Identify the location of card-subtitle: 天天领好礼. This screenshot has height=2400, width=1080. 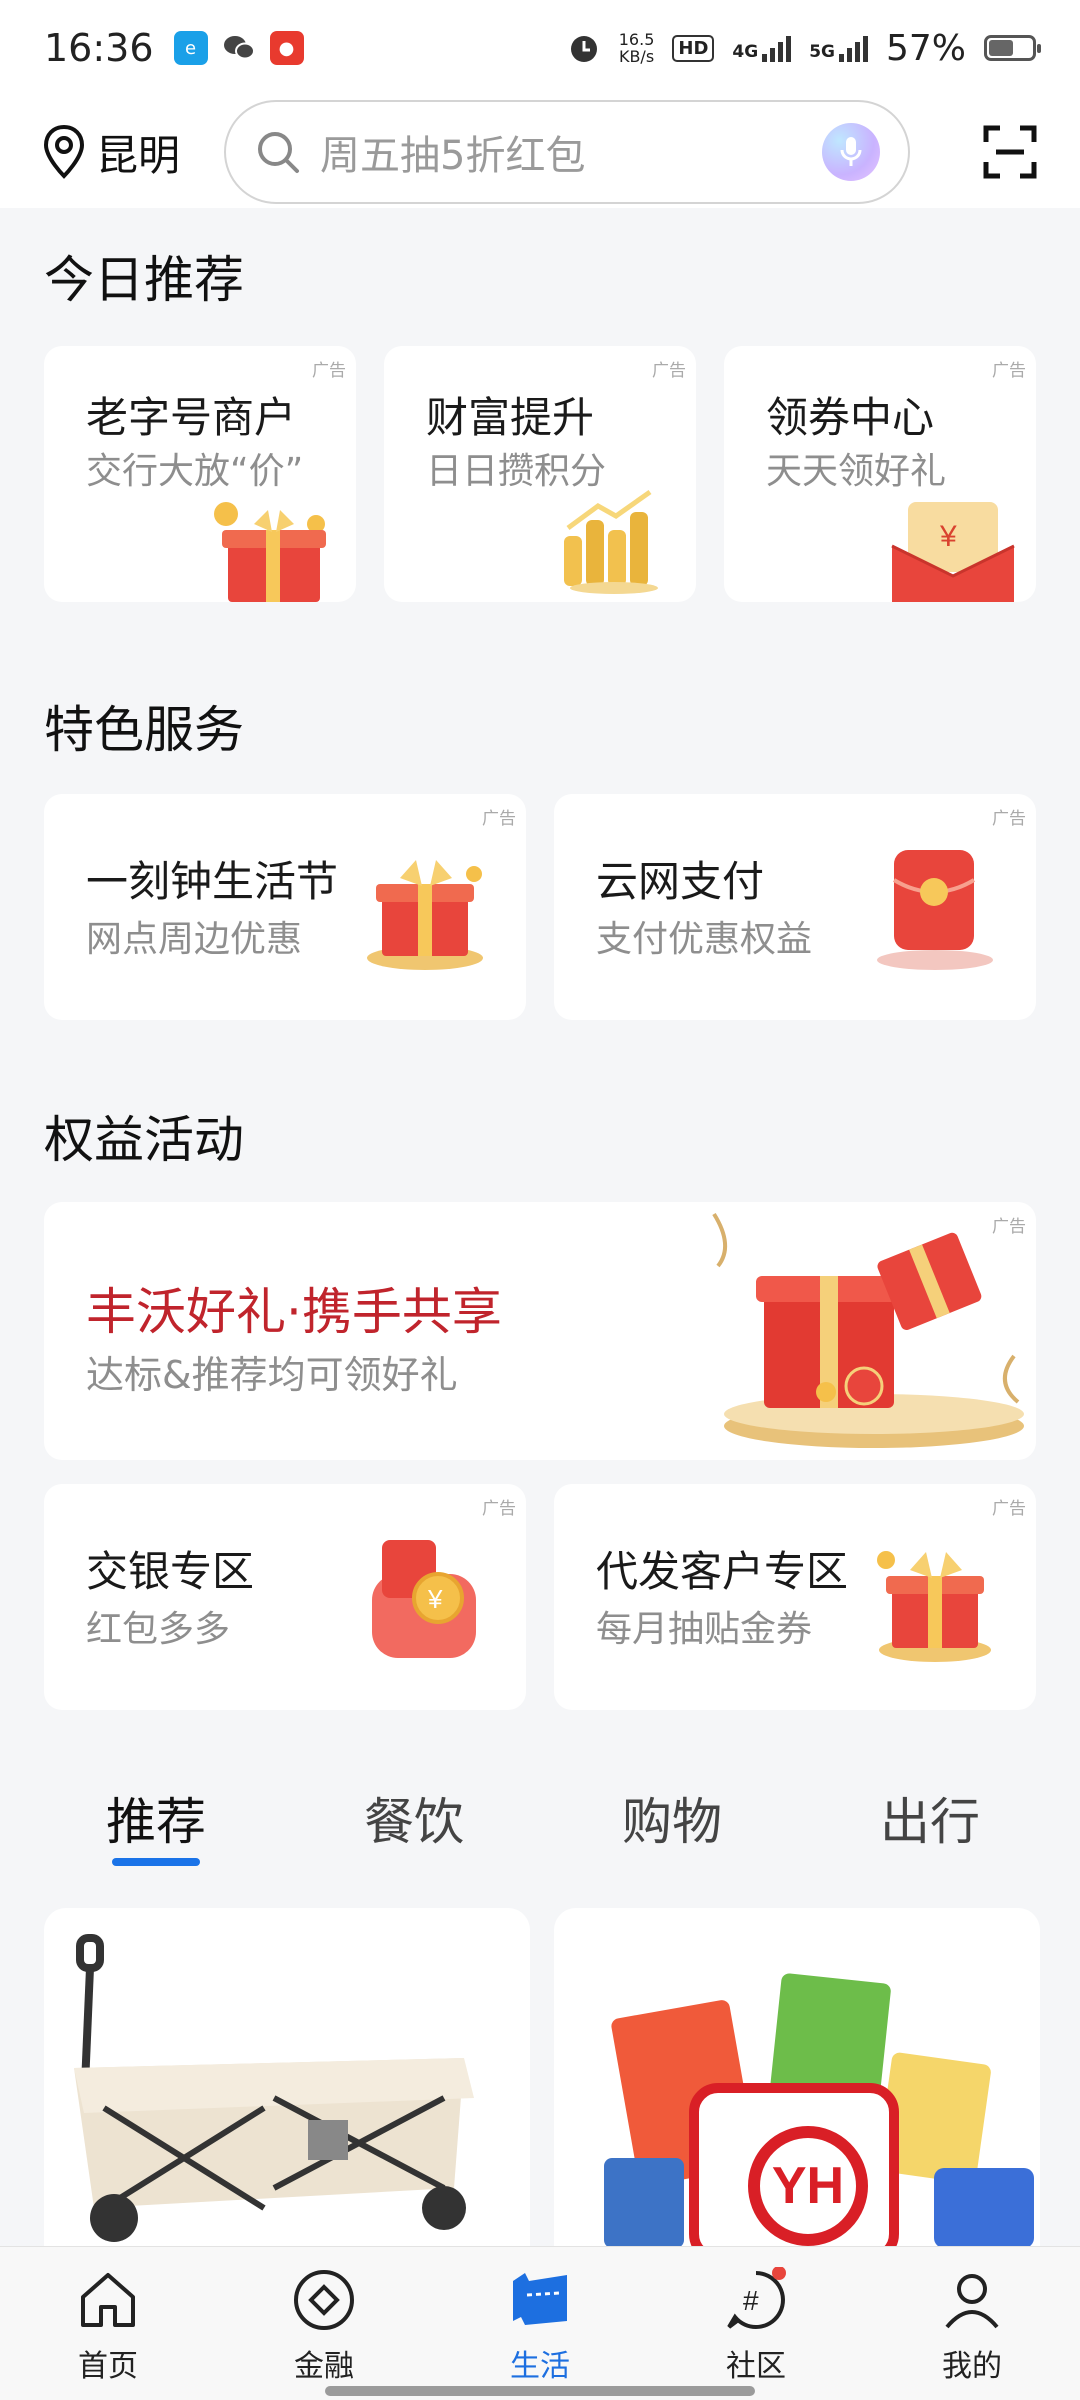
(856, 471).